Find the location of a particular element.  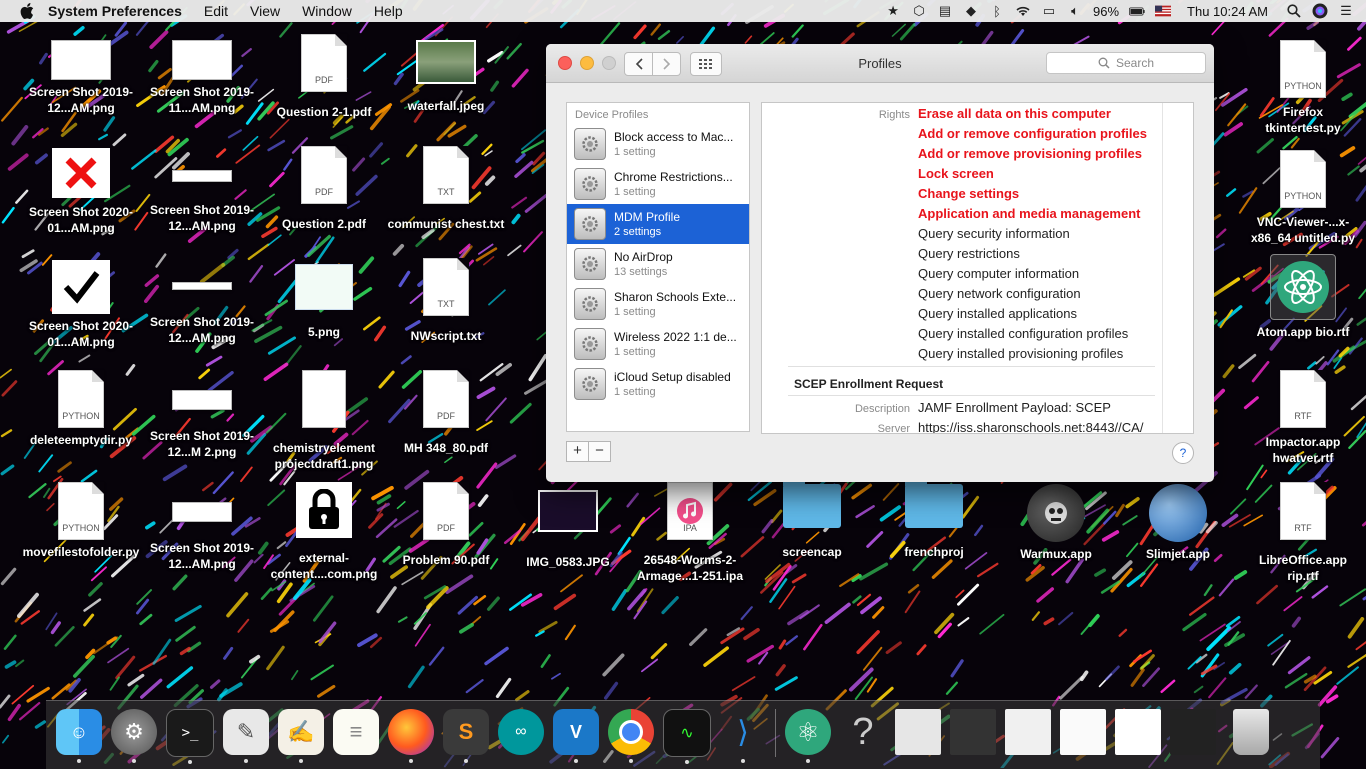

desktop-app: Slimjet.app is located at coordinates (1178, 523).